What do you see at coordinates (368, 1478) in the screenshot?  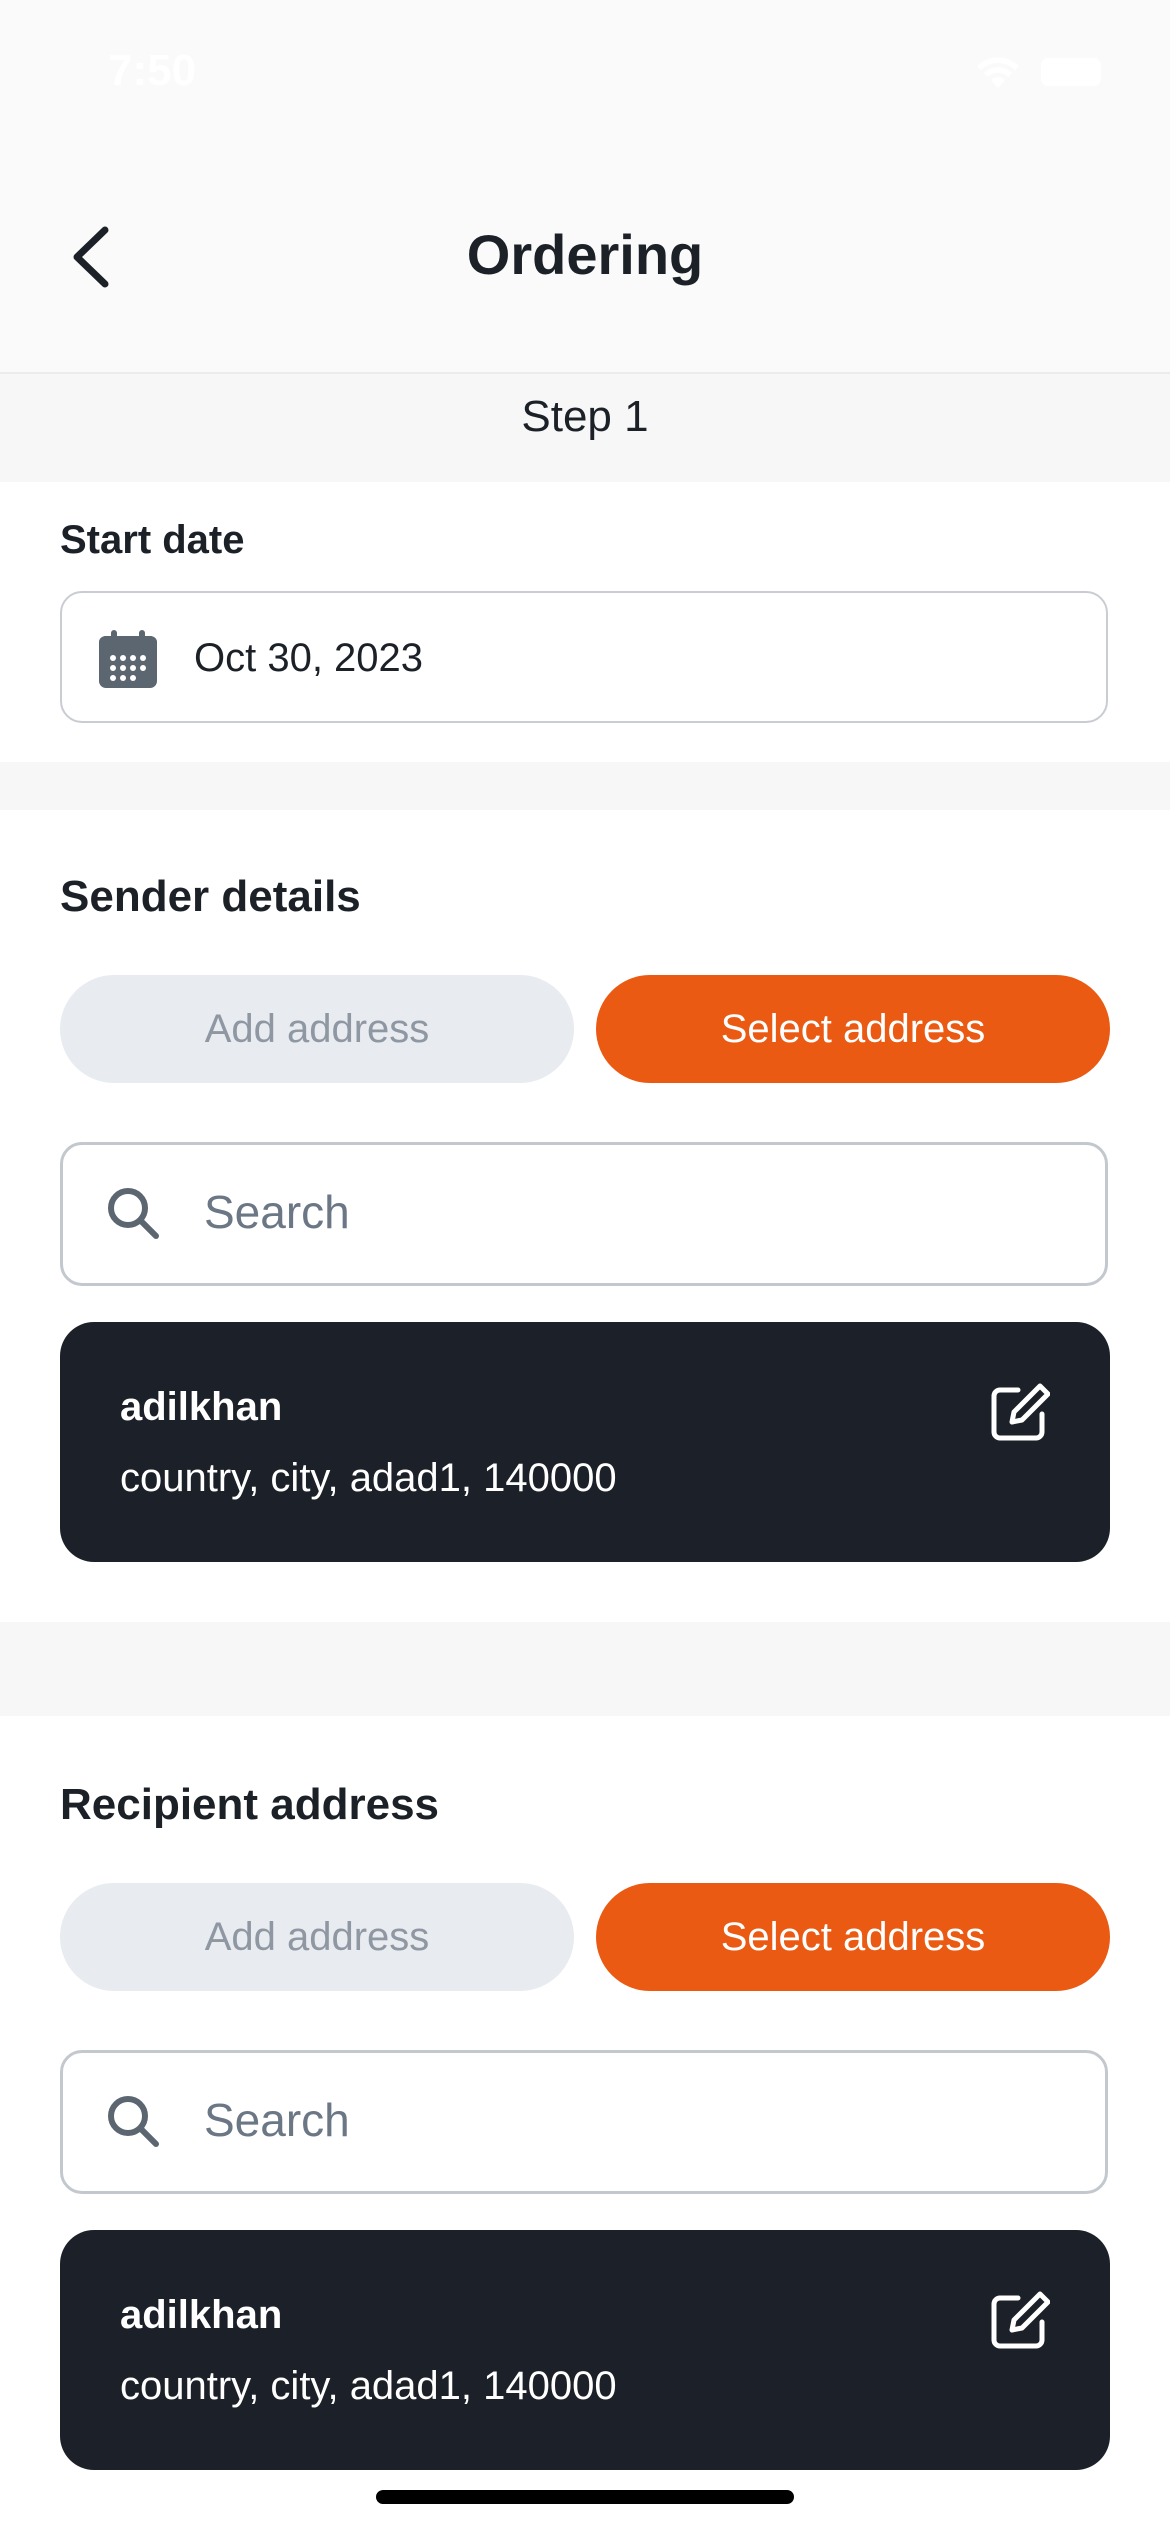 I see `sender-card-address: country, city, adad1, 140000` at bounding box center [368, 1478].